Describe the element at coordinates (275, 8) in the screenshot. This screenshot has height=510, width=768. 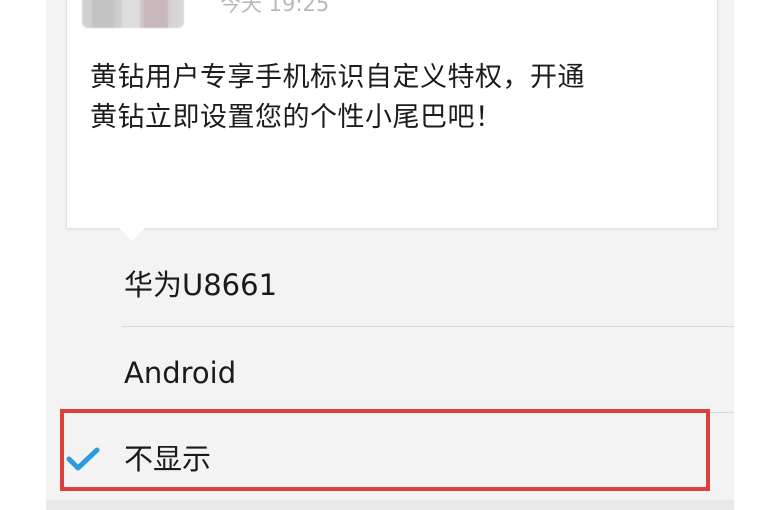
I see `message-timestamp: 今天 19:25` at that location.